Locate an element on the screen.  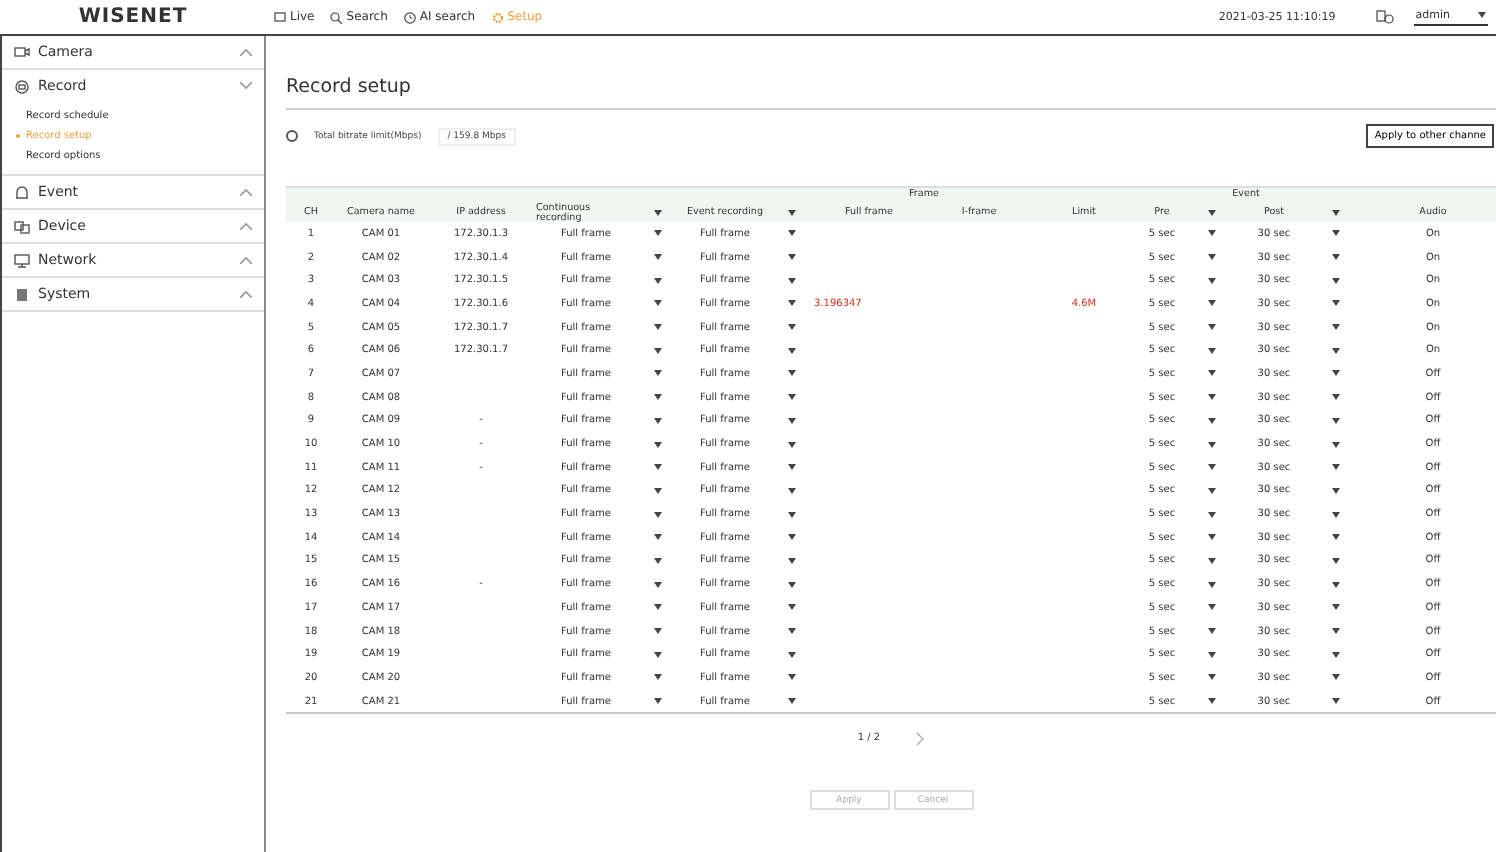
system-icon is located at coordinates (22, 294).